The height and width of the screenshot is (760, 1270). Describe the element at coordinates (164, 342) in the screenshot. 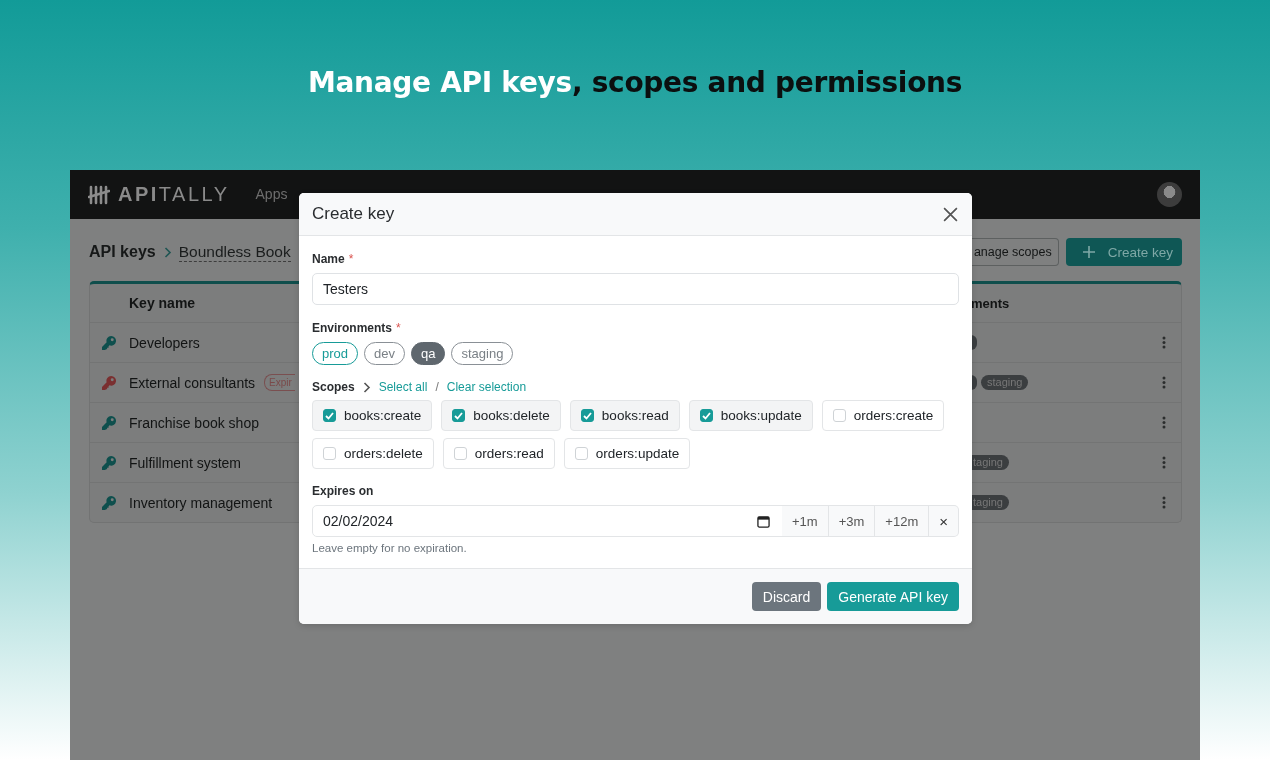

I see `key-name: Developers` at that location.